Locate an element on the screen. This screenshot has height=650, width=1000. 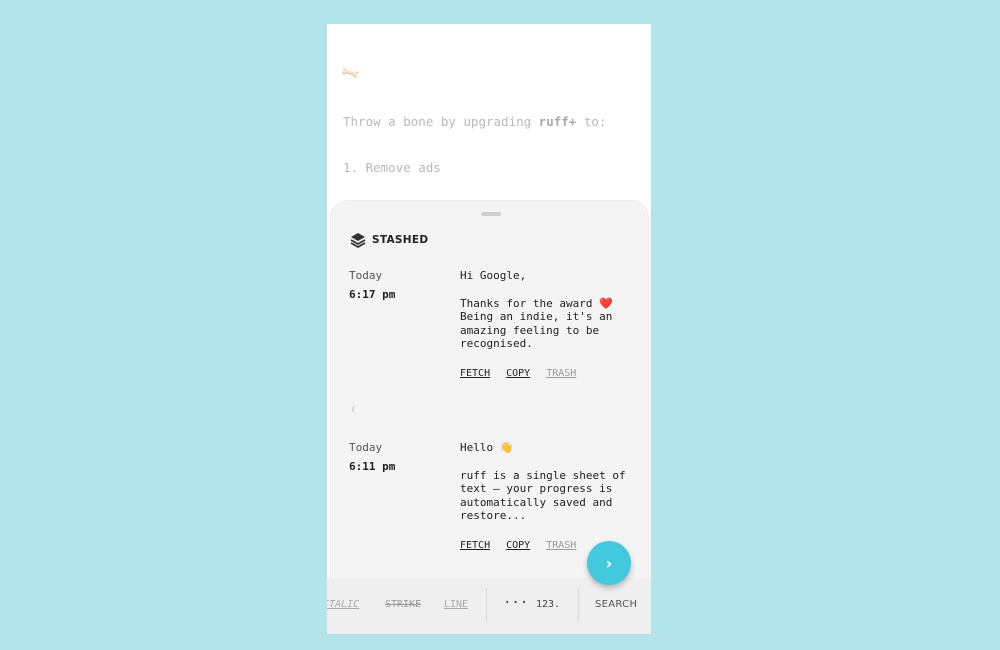
sheet-header: STASHED is located at coordinates (389, 240).